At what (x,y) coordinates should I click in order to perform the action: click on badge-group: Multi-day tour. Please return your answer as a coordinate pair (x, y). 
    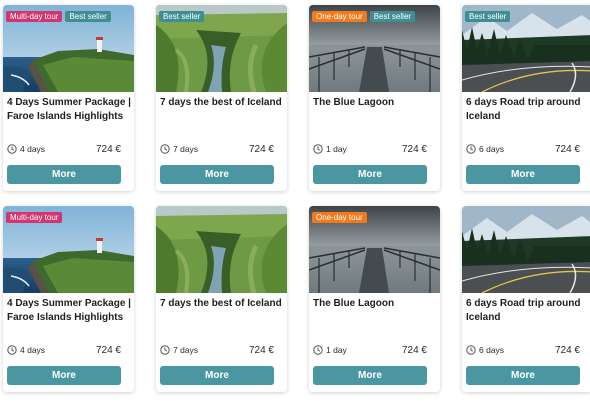
    Looking at the image, I should click on (34, 217).